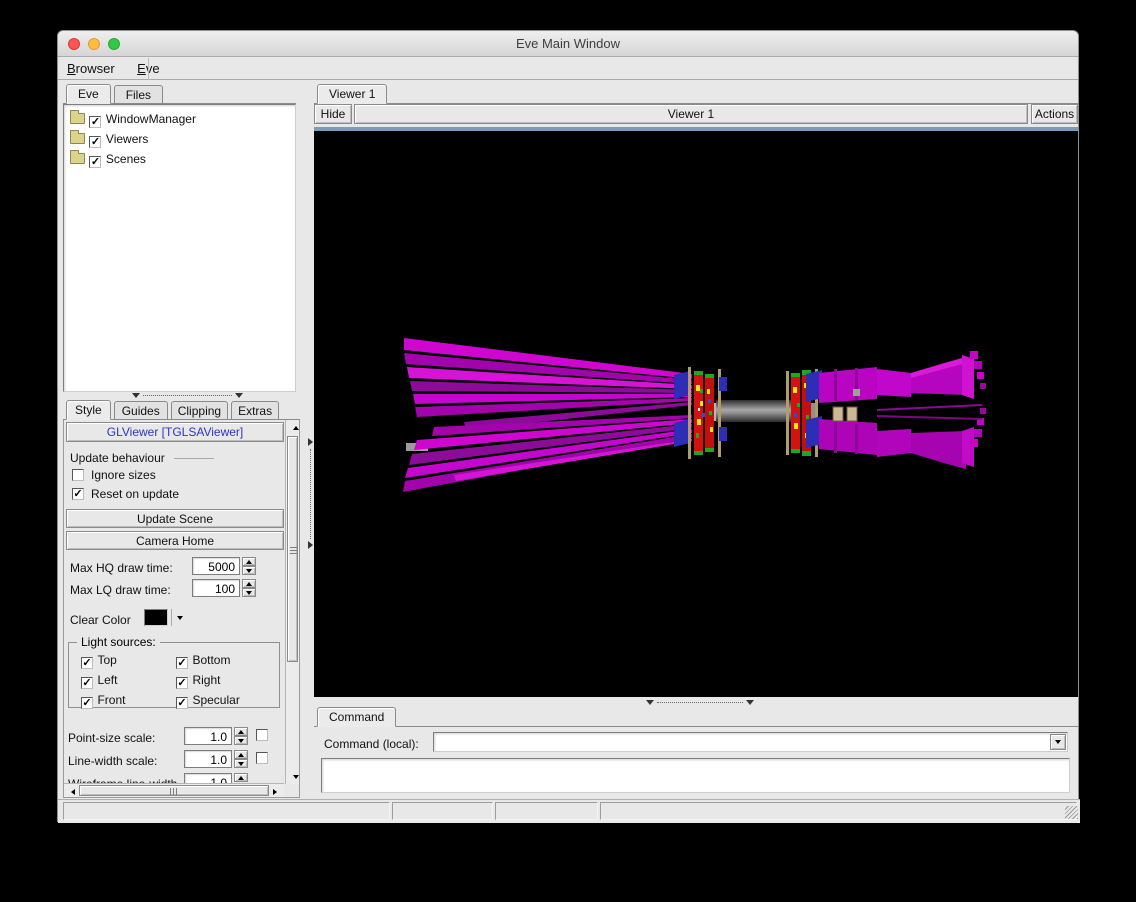 The width and height of the screenshot is (1136, 902). What do you see at coordinates (216, 588) in the screenshot?
I see `max-lq-value: 100` at bounding box center [216, 588].